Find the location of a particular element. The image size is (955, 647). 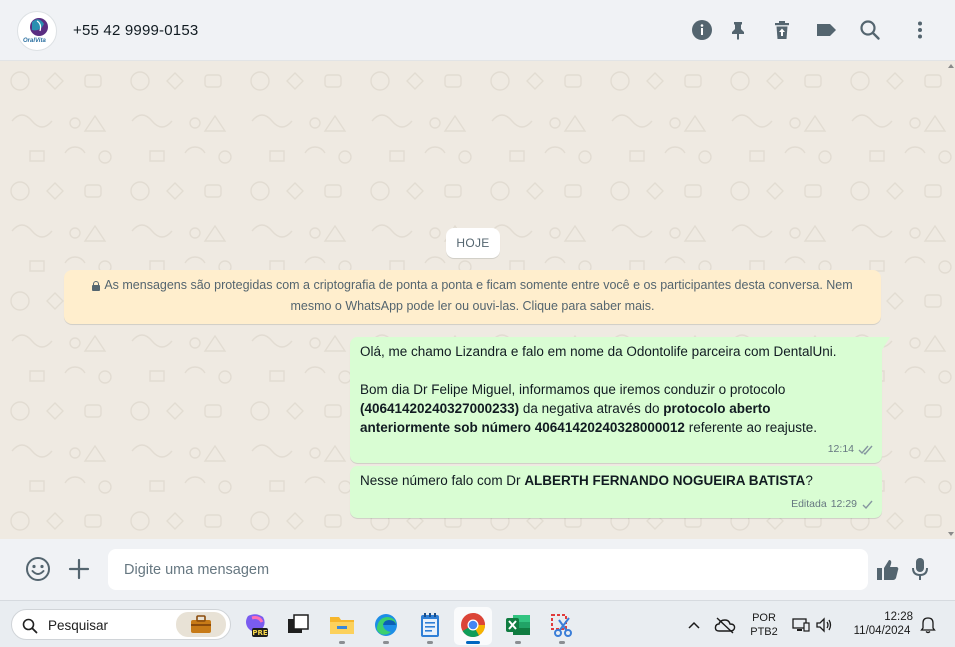

notification-bell-icon is located at coordinates (928, 625).